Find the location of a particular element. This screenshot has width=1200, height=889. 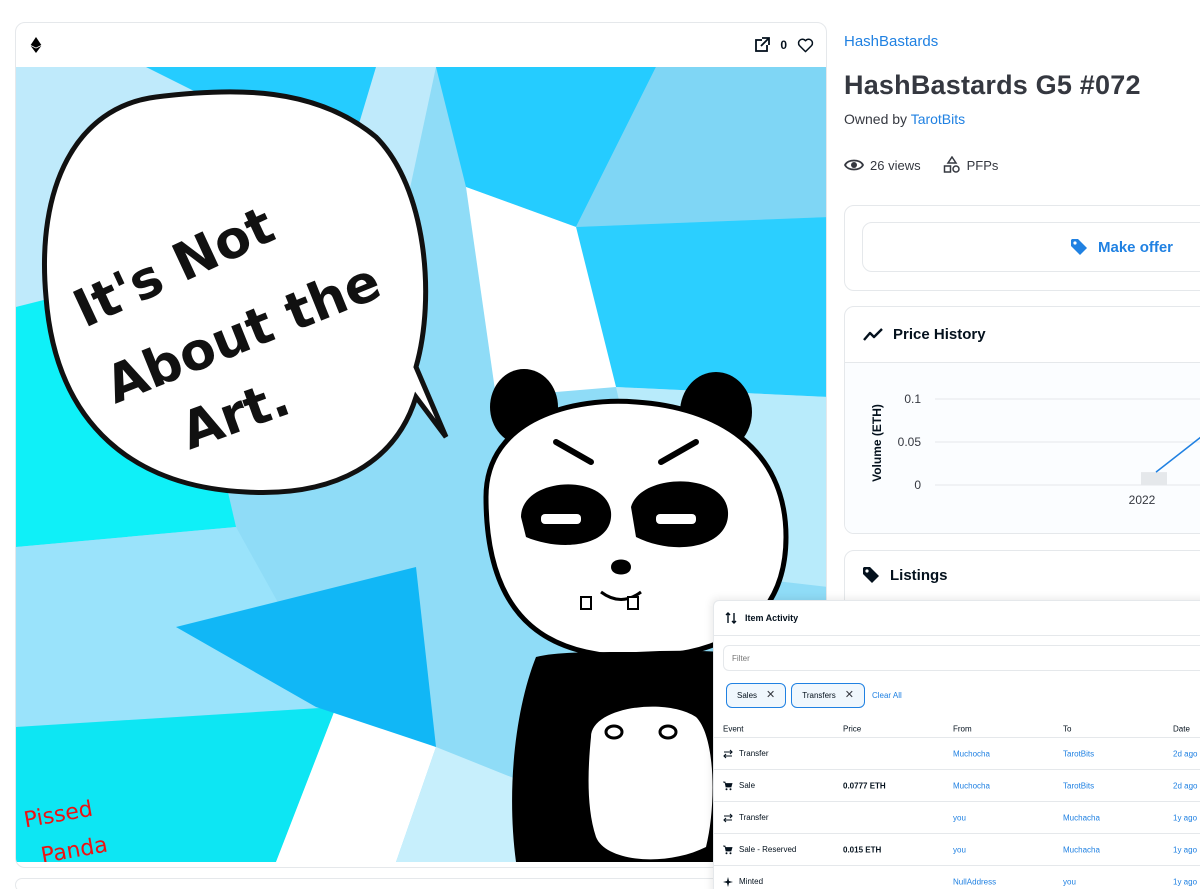

make-offer-label: Make offer is located at coordinates (1136, 247).